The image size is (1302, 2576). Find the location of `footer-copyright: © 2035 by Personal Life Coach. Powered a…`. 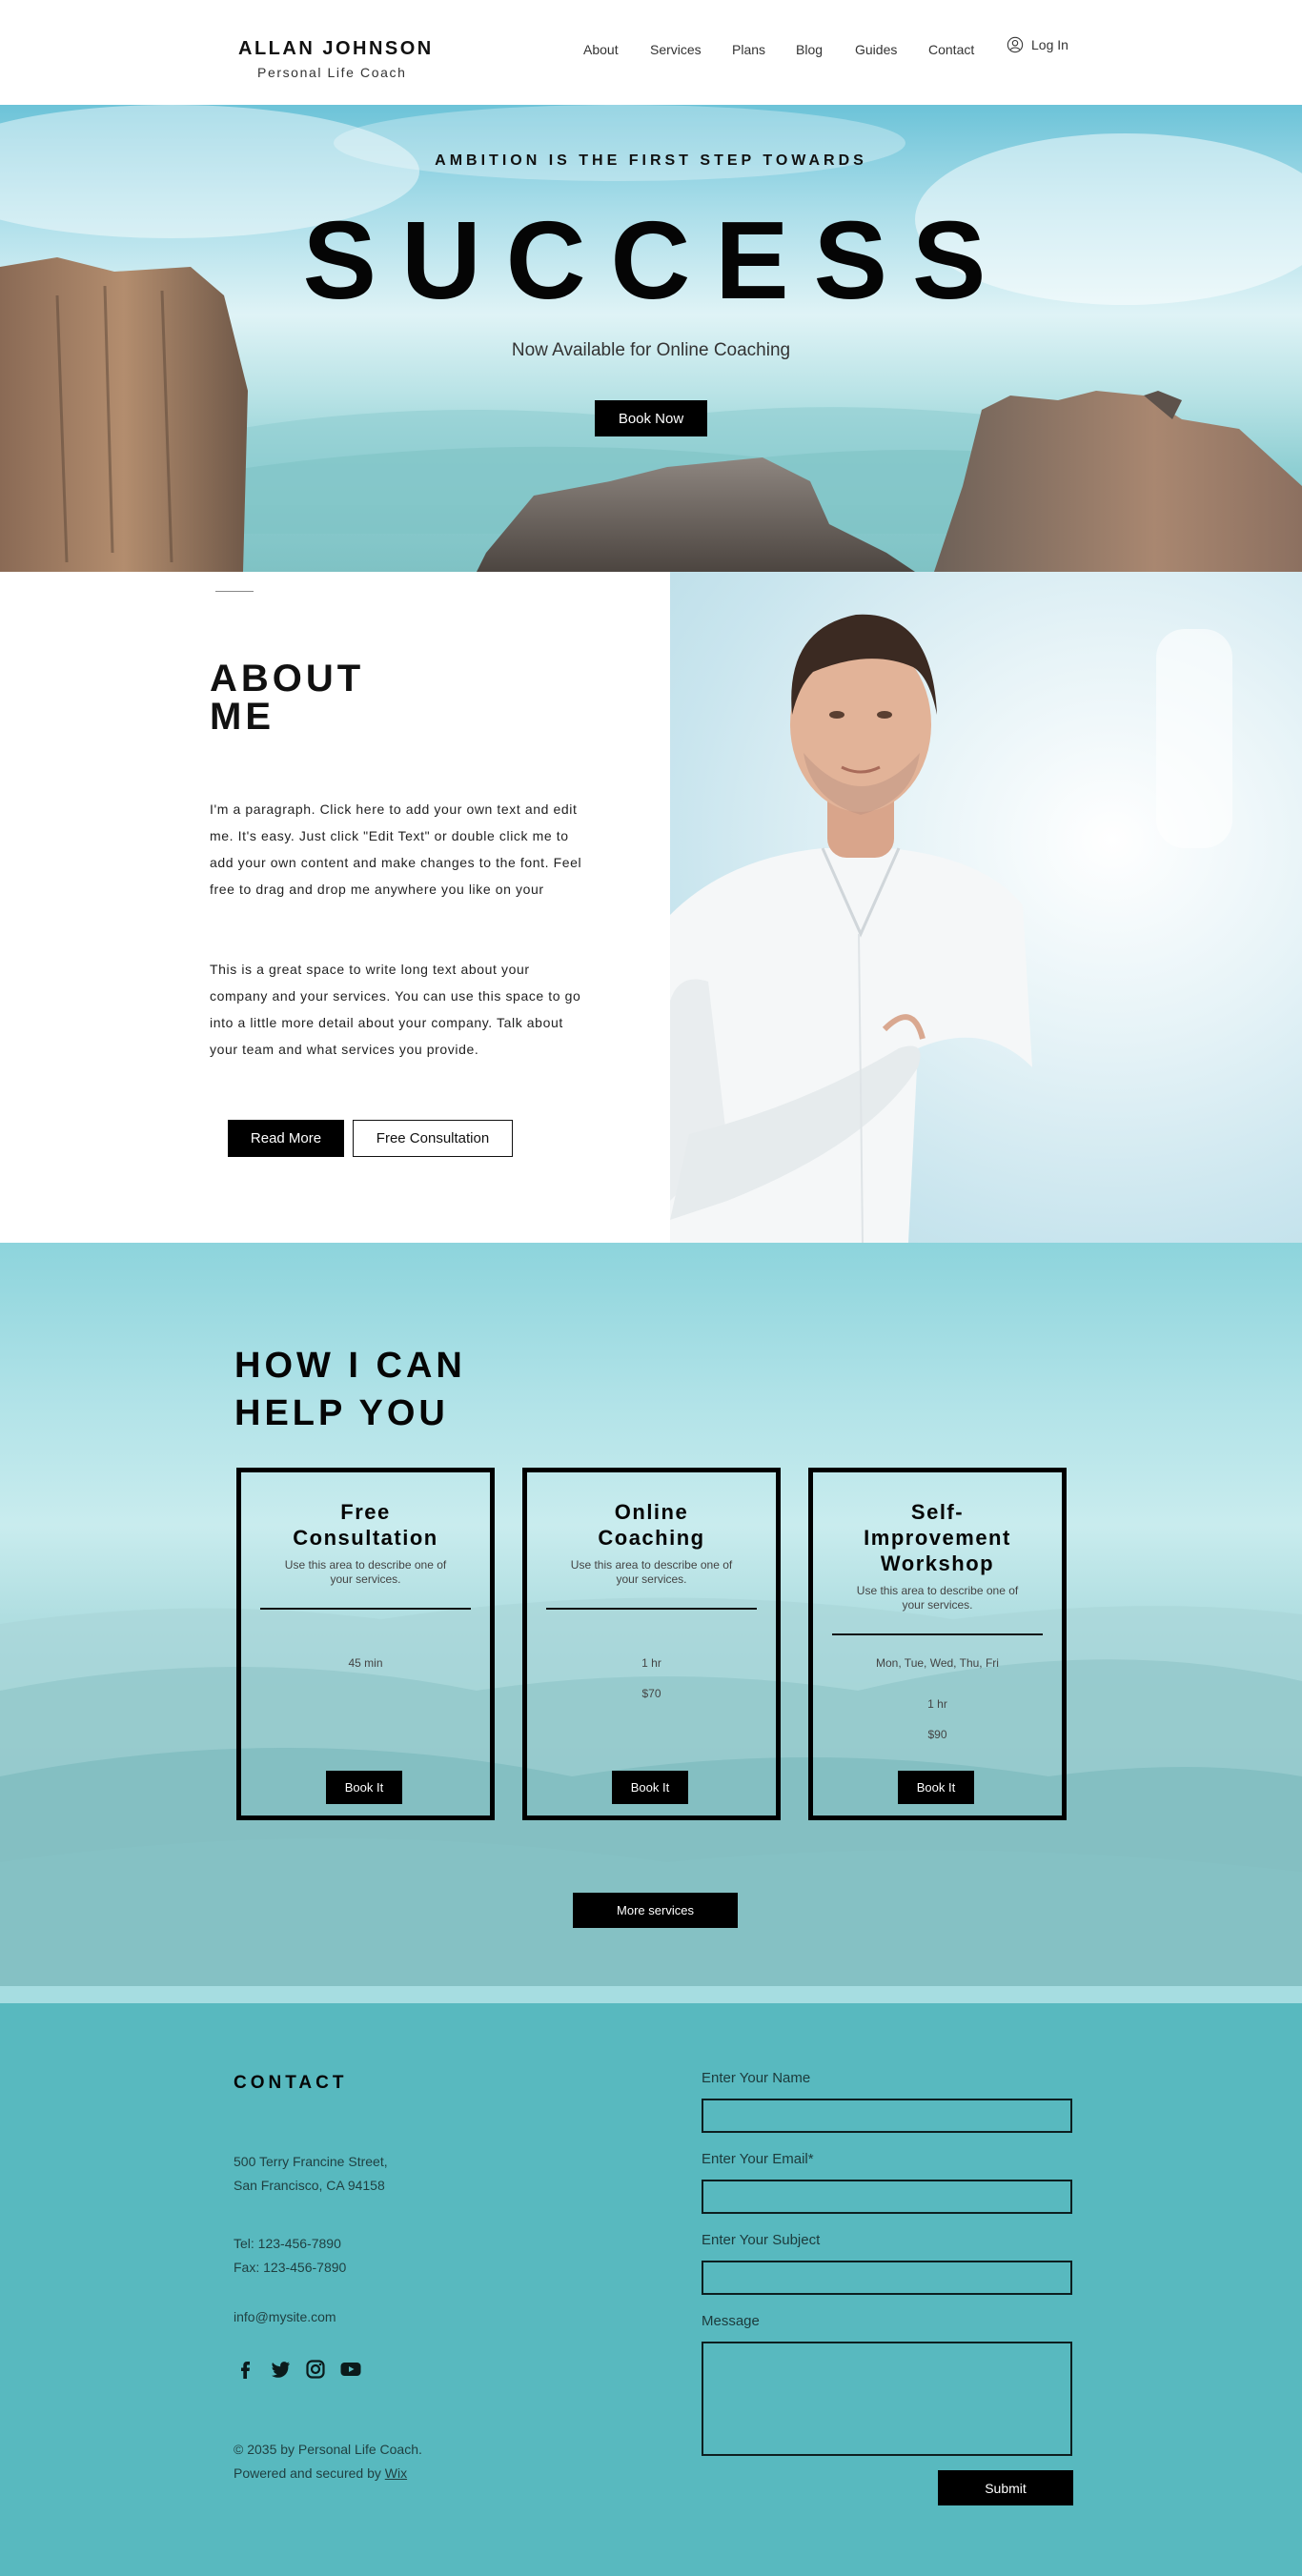

footer-copyright: © 2035 by Personal Life Coach. Powered a… is located at coordinates (328, 2461).